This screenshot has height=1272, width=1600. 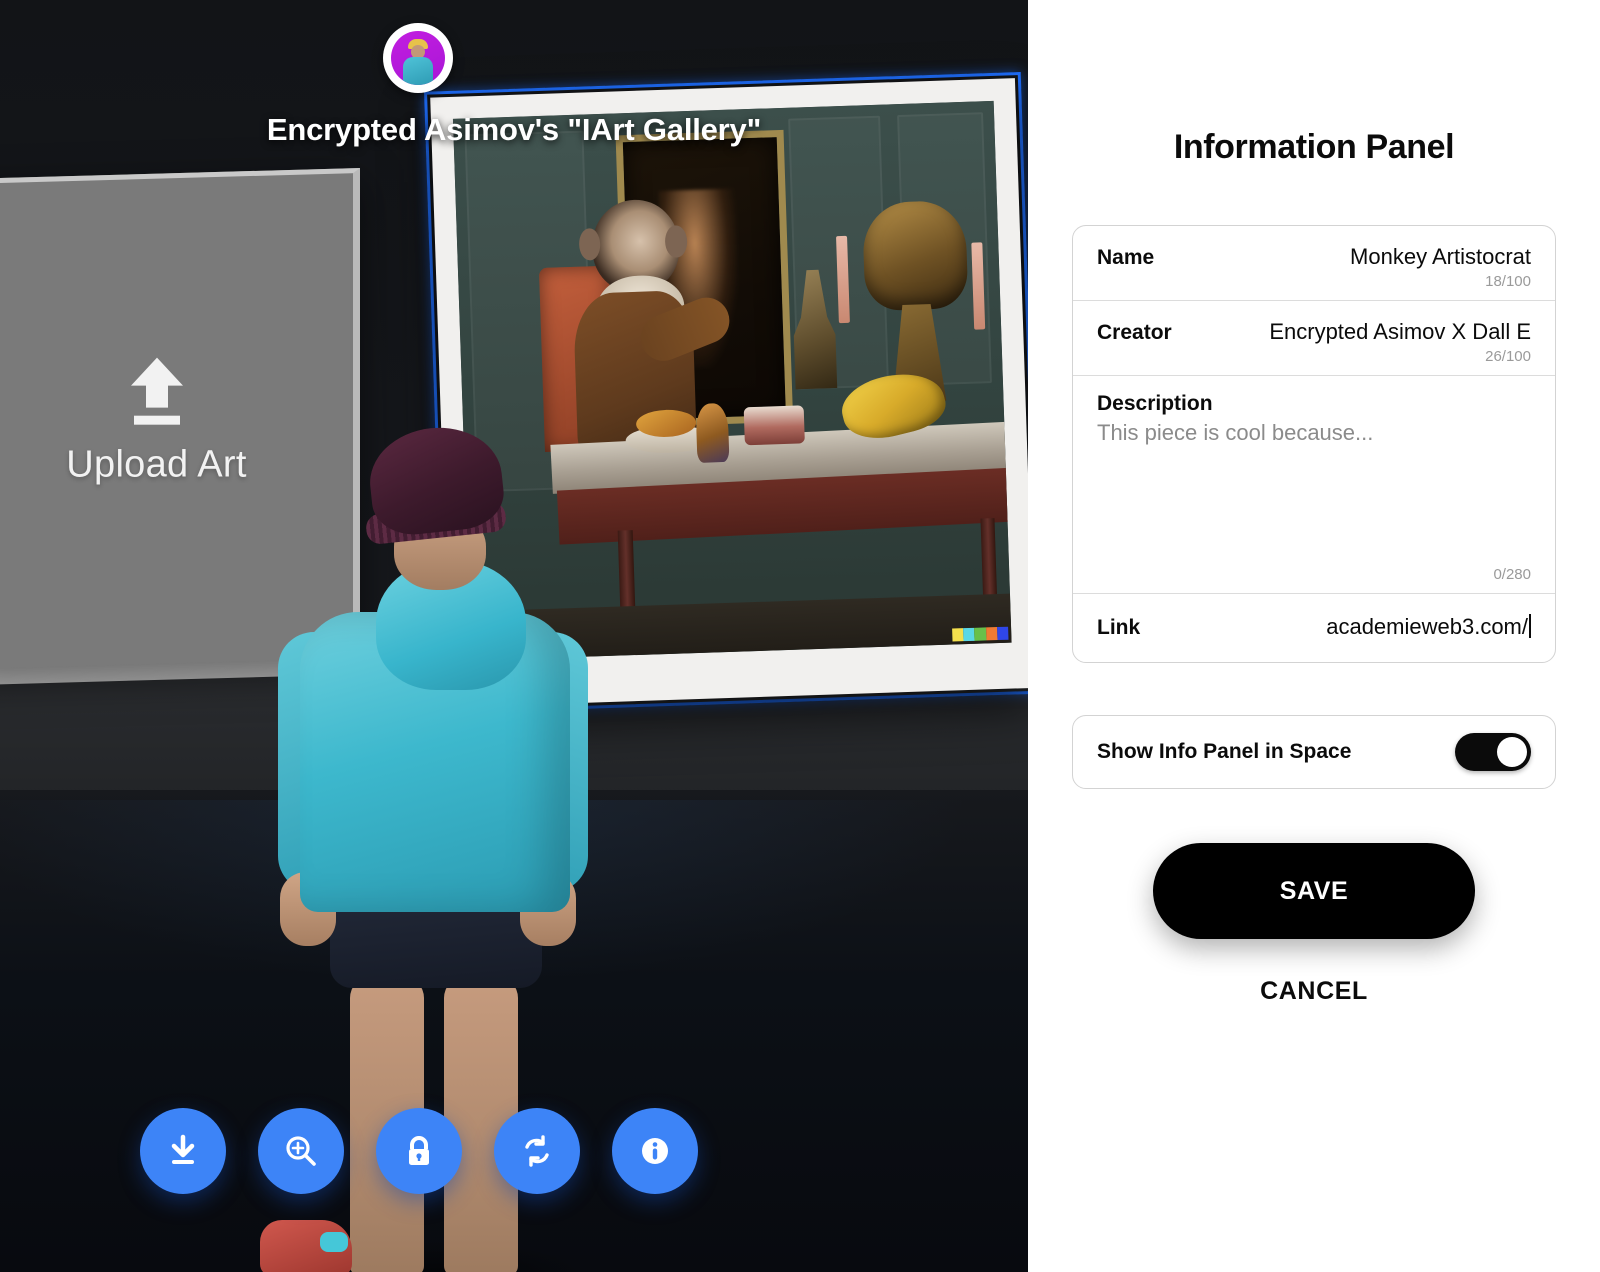 I want to click on download-button, so click(x=183, y=1151).